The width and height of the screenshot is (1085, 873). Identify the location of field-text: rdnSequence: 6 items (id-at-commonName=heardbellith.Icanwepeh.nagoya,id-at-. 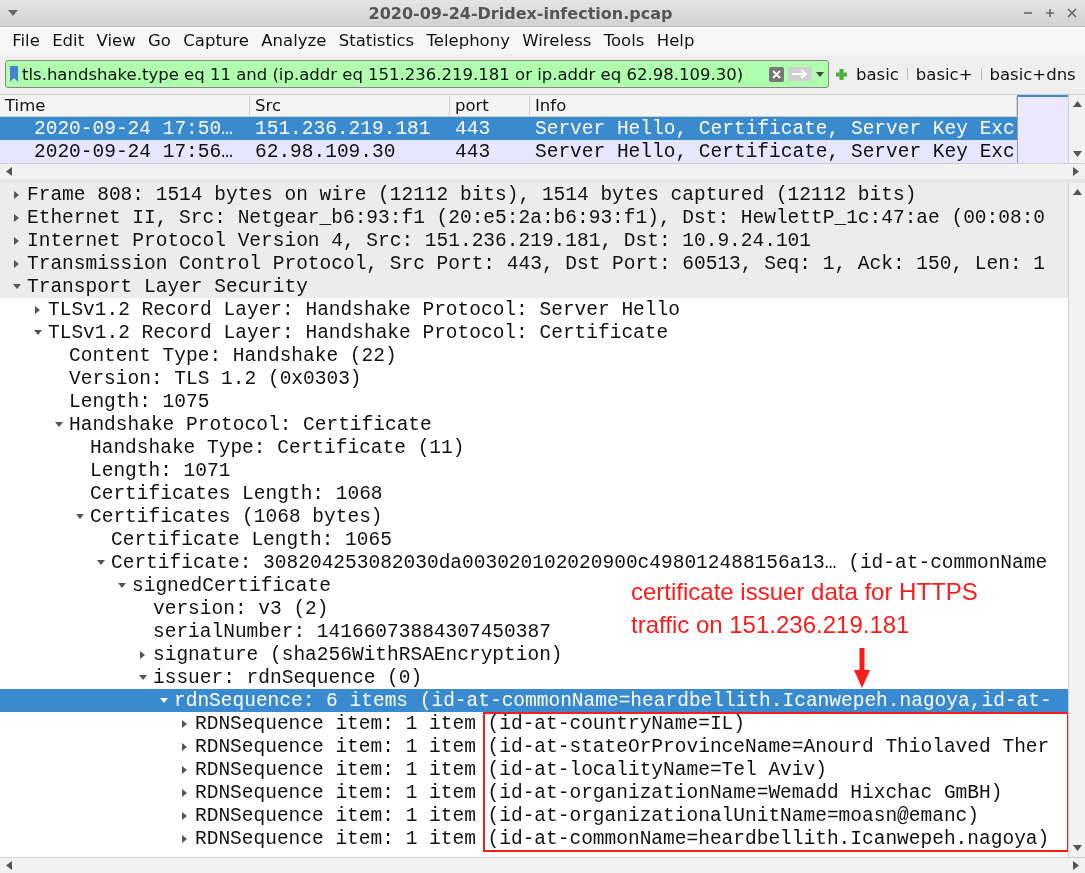
(613, 700).